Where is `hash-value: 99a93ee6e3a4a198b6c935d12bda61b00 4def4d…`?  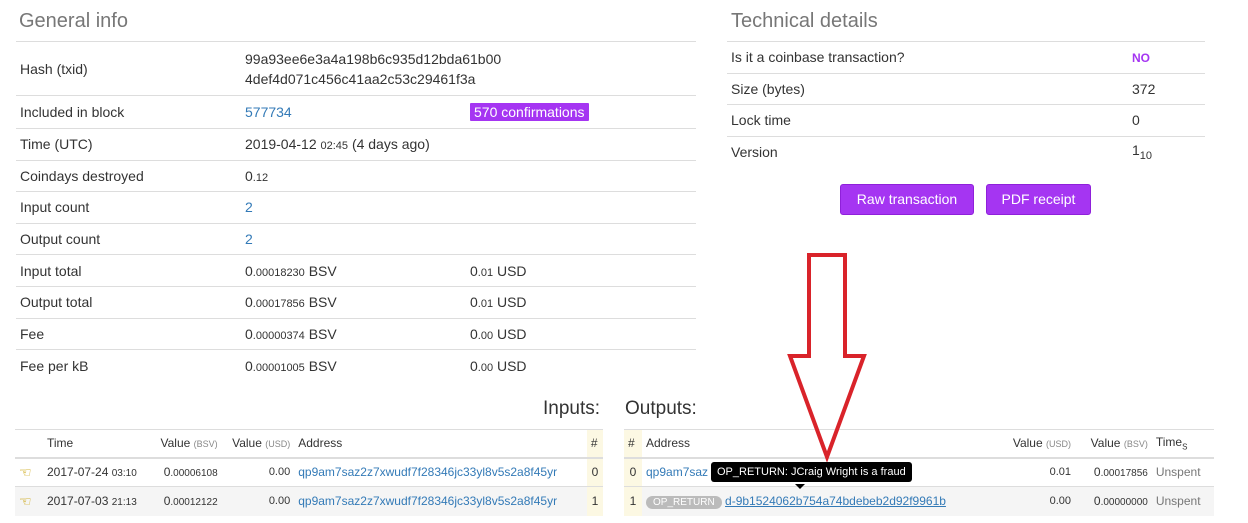
hash-value: 99a93ee6e3a4a198b6c935d12bda61b00 4def4d… is located at coordinates (468, 68).